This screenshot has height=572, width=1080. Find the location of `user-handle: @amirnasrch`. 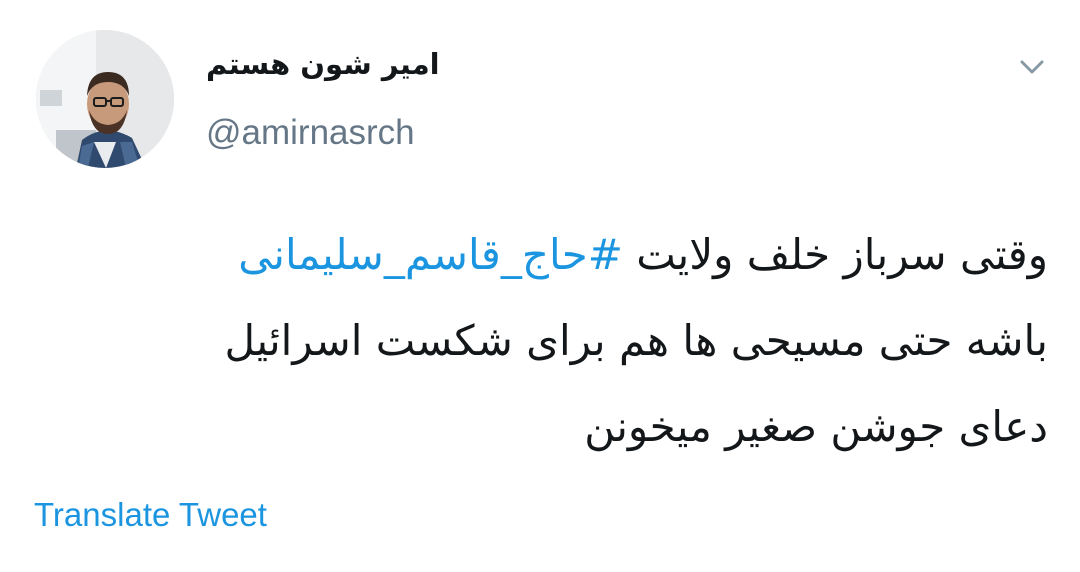

user-handle: @amirnasrch is located at coordinates (310, 133).